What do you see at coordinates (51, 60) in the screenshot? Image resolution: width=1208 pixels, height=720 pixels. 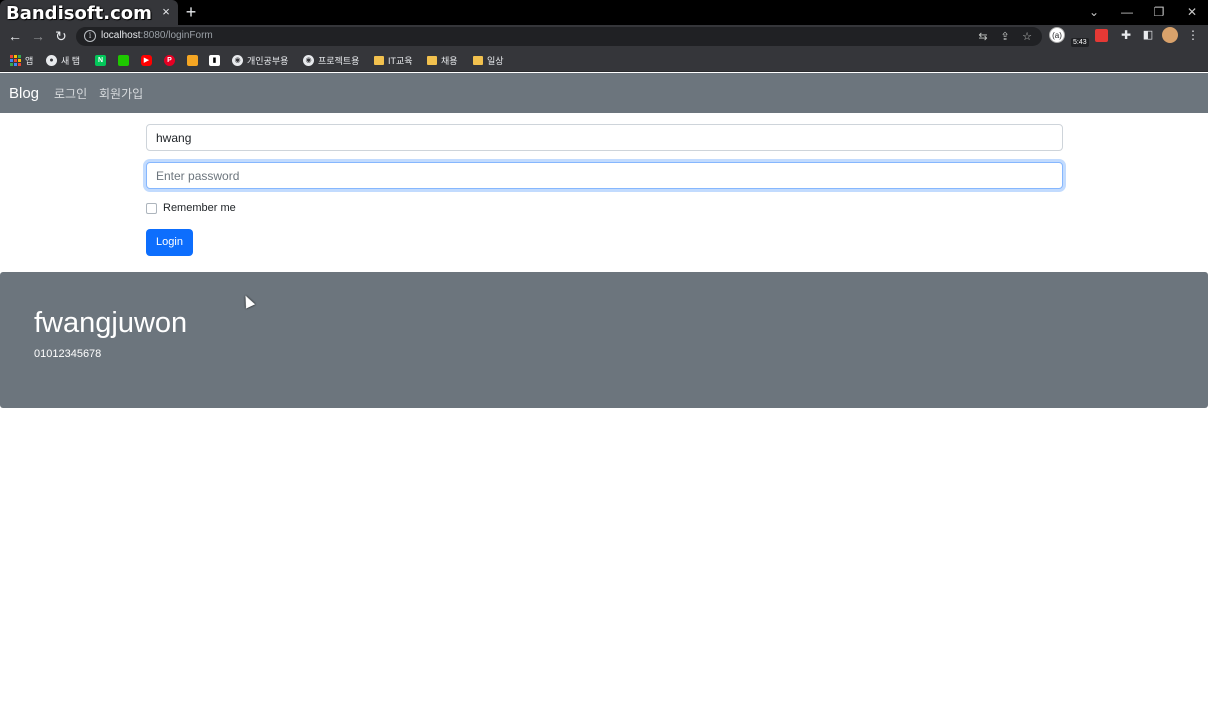 I see `globe-icon: ●` at bounding box center [51, 60].